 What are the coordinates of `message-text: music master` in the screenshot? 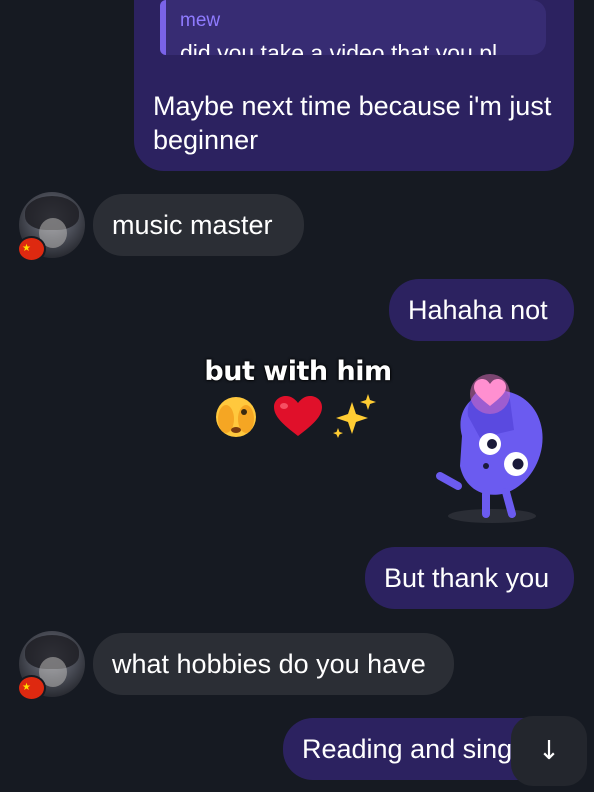 It's located at (192, 225).